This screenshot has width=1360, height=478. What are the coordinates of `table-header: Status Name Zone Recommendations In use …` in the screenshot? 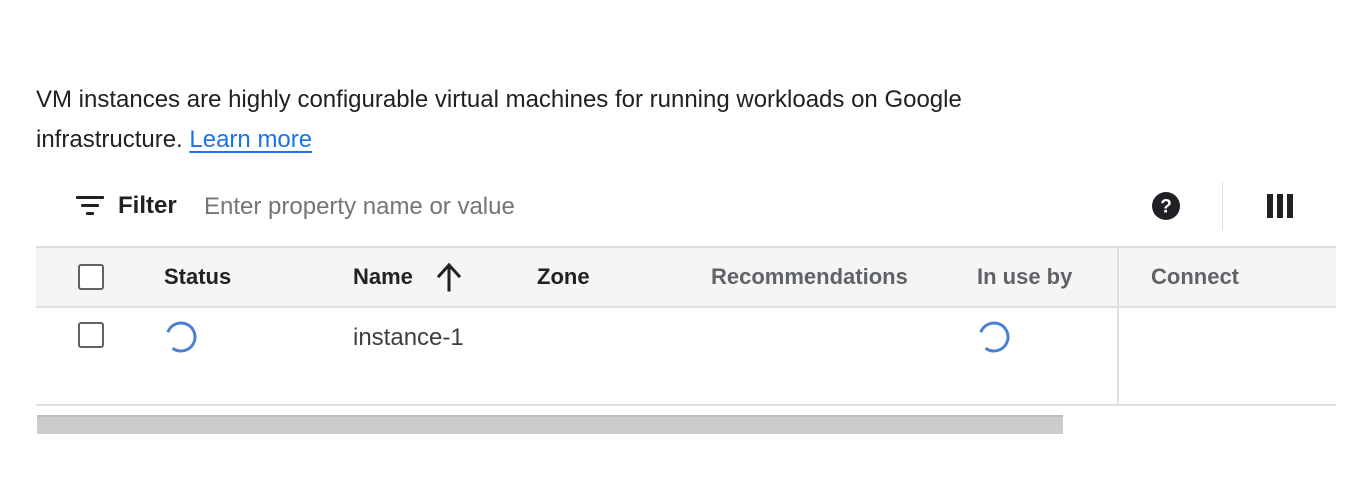 It's located at (686, 277).